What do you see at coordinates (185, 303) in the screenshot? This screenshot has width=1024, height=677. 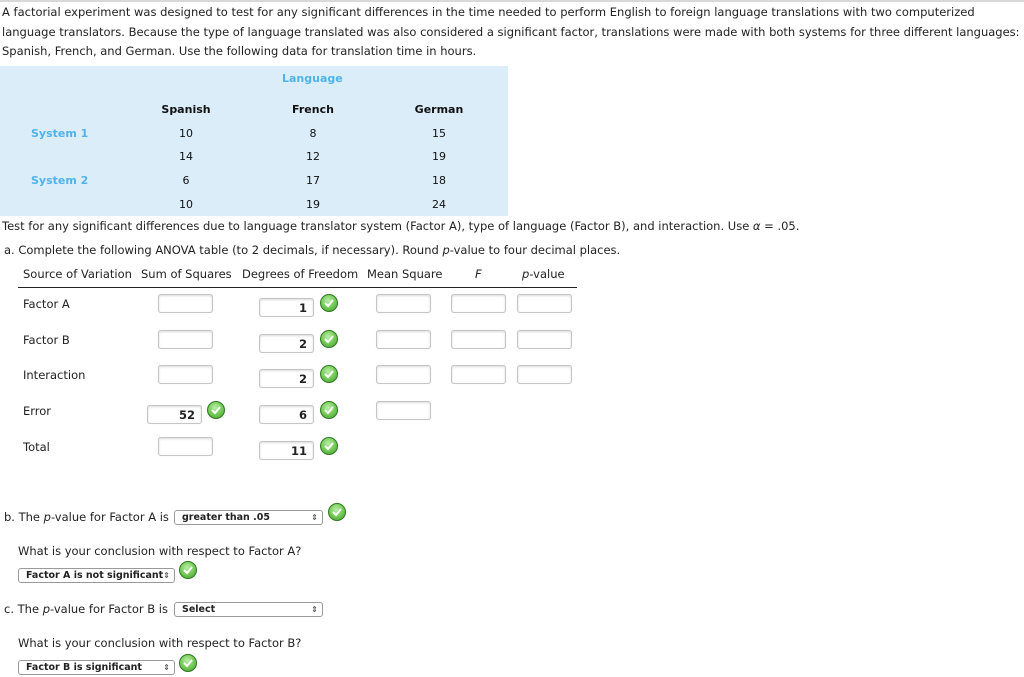 I see `factor-a-ss-input` at bounding box center [185, 303].